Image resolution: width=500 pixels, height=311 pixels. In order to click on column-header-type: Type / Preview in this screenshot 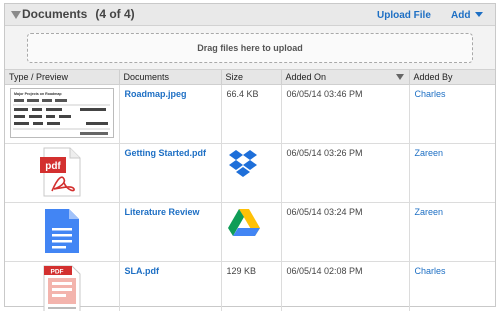, I will do `click(62, 77)`.